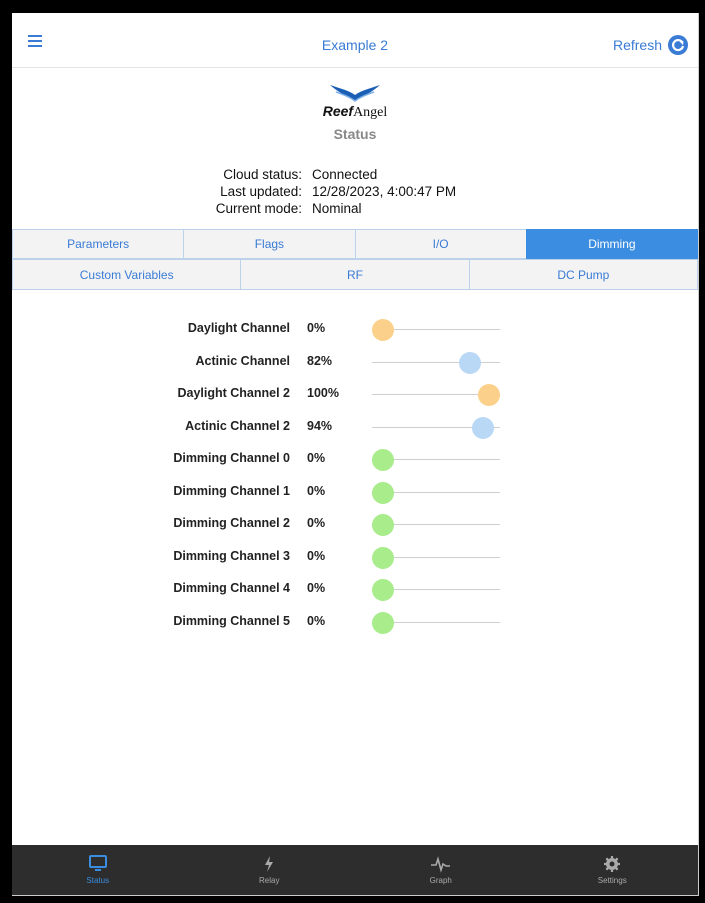  I want to click on channel-name: Dimming Channel 1, so click(231, 490).